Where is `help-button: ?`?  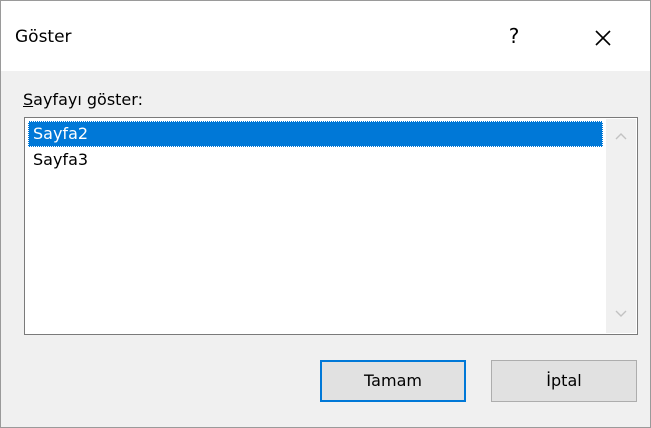
help-button: ? is located at coordinates (514, 36).